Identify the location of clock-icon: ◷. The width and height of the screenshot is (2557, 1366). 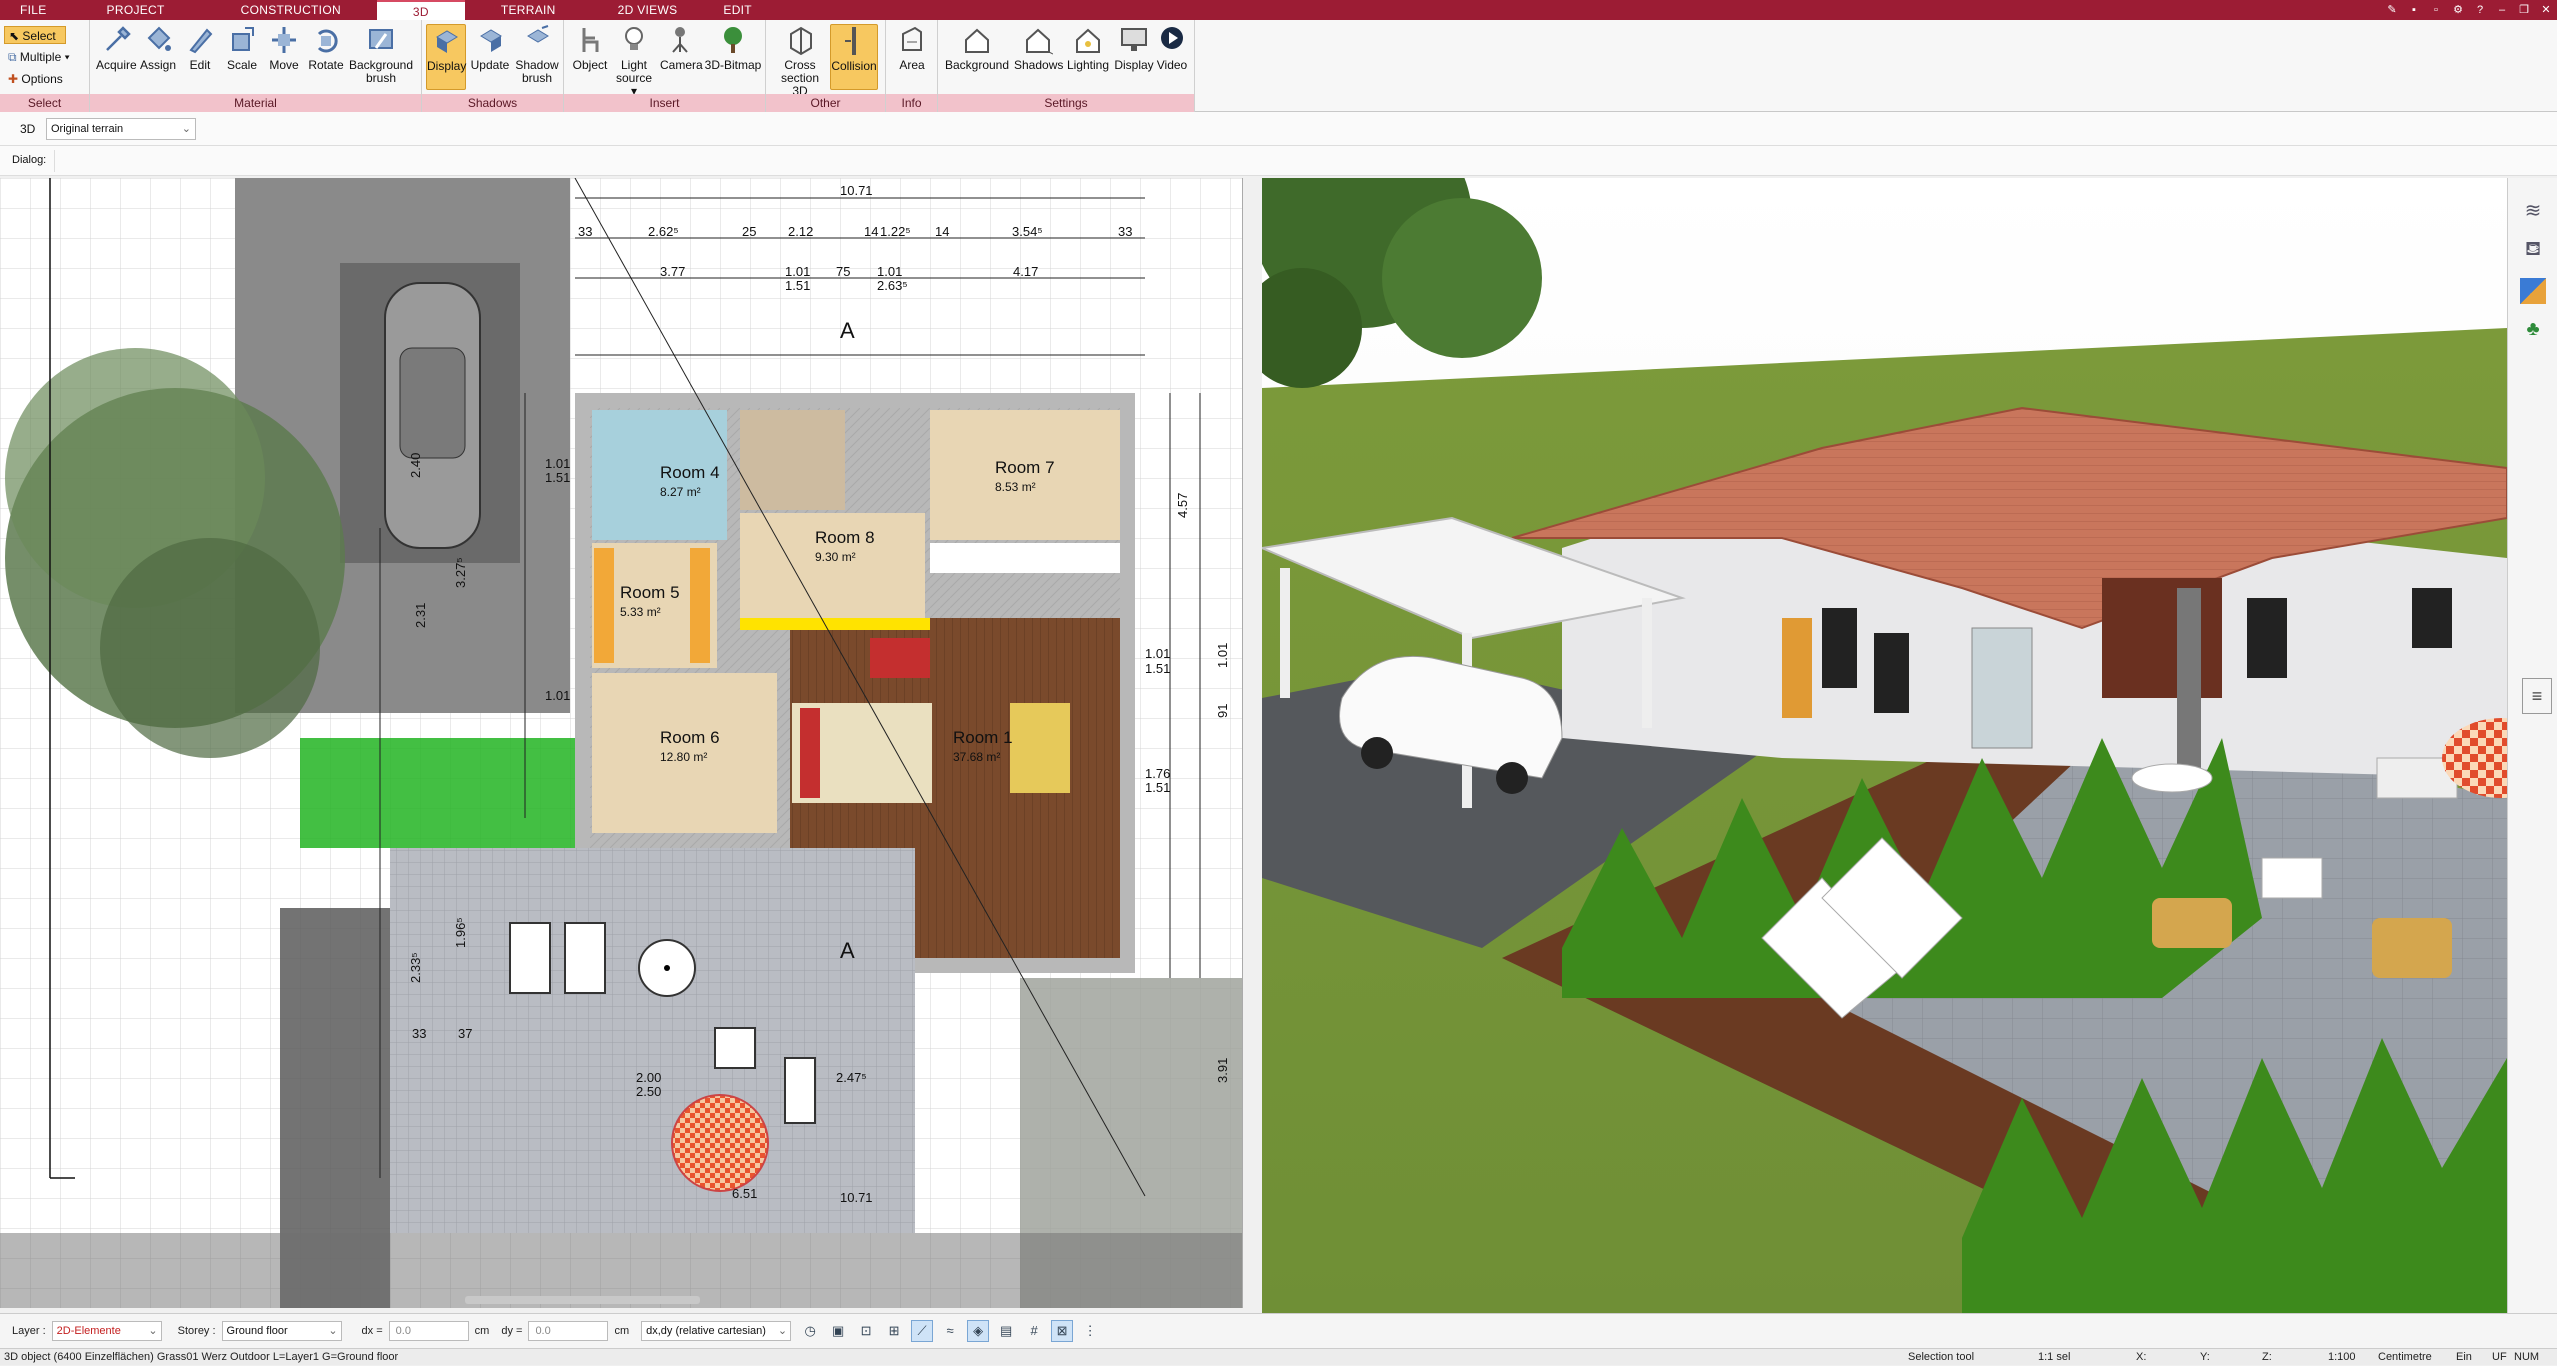
(810, 1331).